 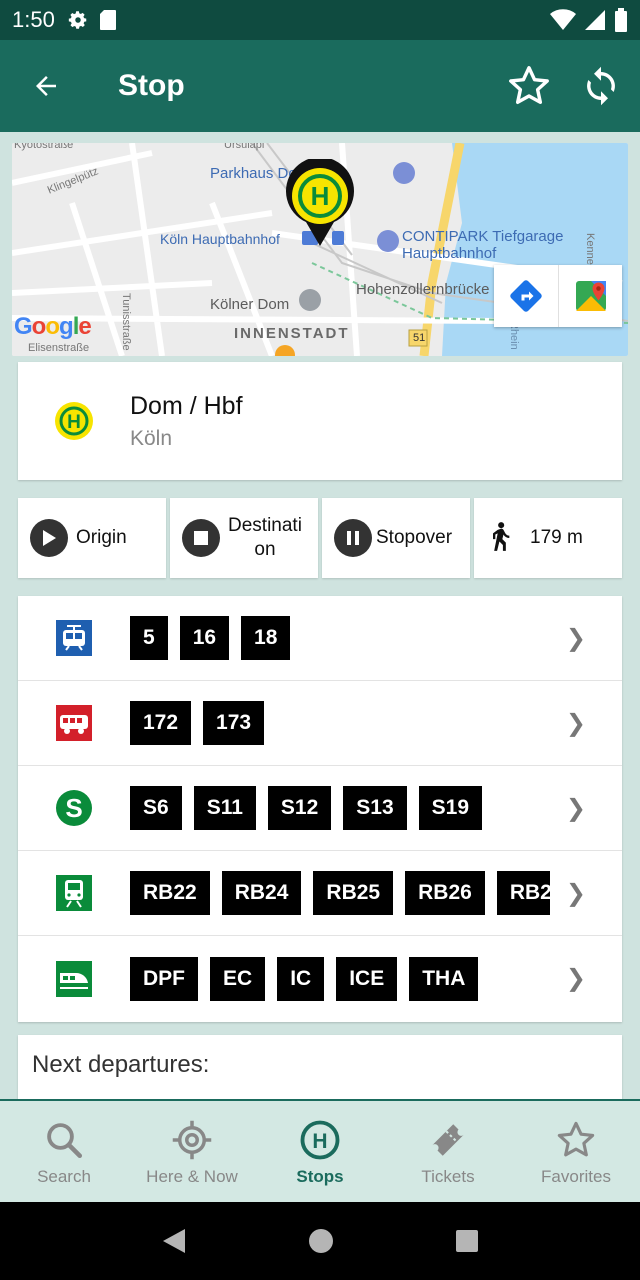 What do you see at coordinates (353, 893) in the screenshot?
I see `line-badge: RB25` at bounding box center [353, 893].